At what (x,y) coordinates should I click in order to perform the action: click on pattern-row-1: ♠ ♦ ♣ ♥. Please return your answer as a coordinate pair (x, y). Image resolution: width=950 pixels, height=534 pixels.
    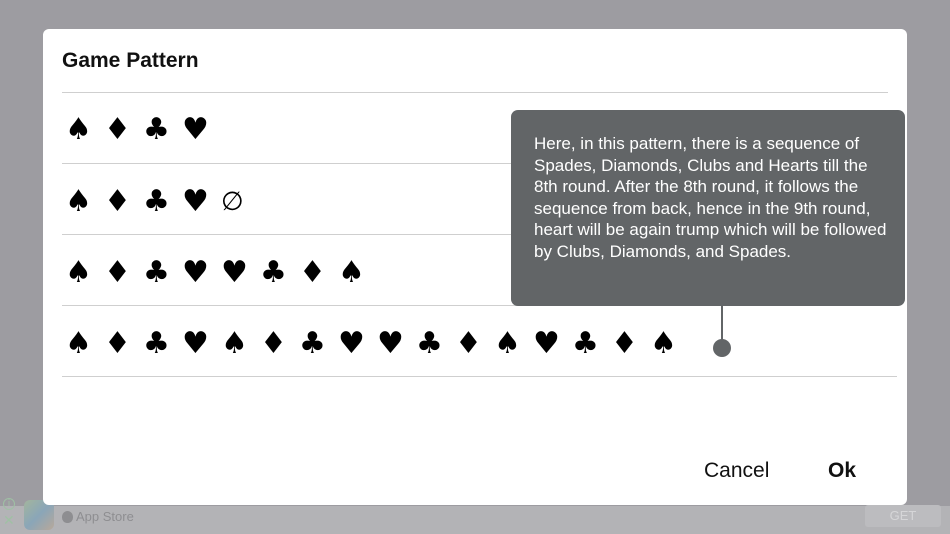
    Looking at the image, I should click on (143, 130).